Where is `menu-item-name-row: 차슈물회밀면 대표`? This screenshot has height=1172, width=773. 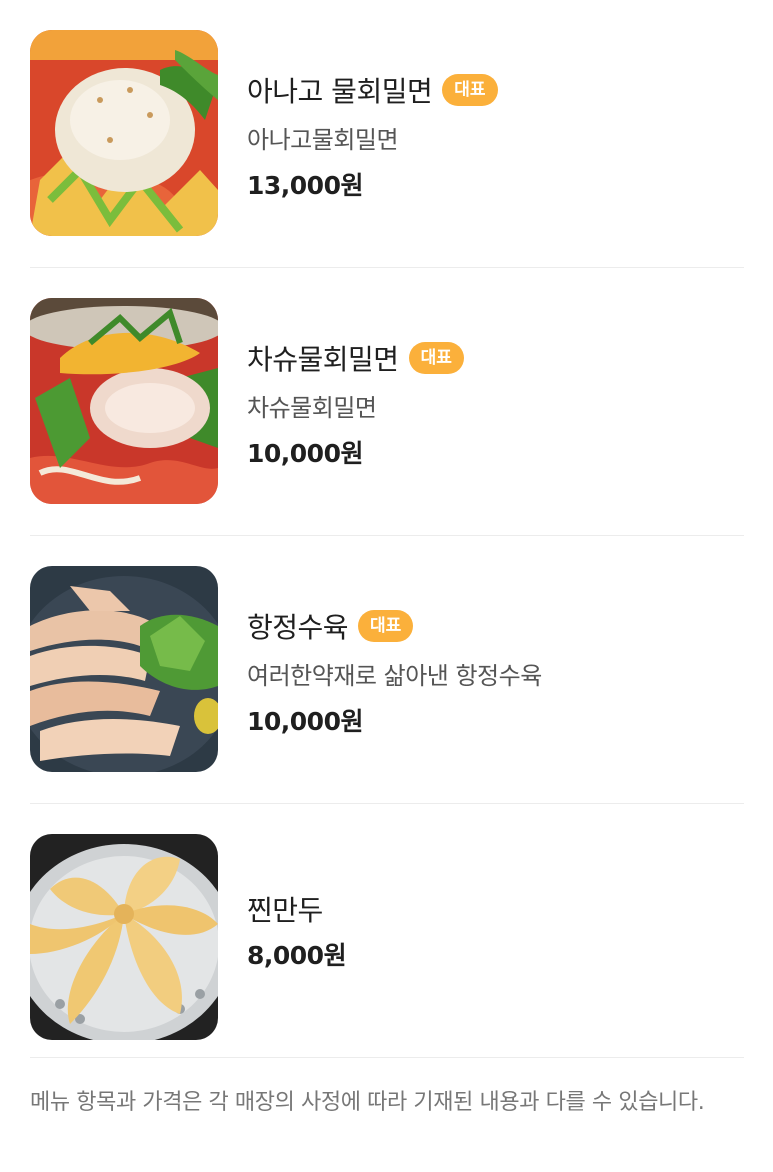 menu-item-name-row: 차슈물회밀면 대표 is located at coordinates (355, 358).